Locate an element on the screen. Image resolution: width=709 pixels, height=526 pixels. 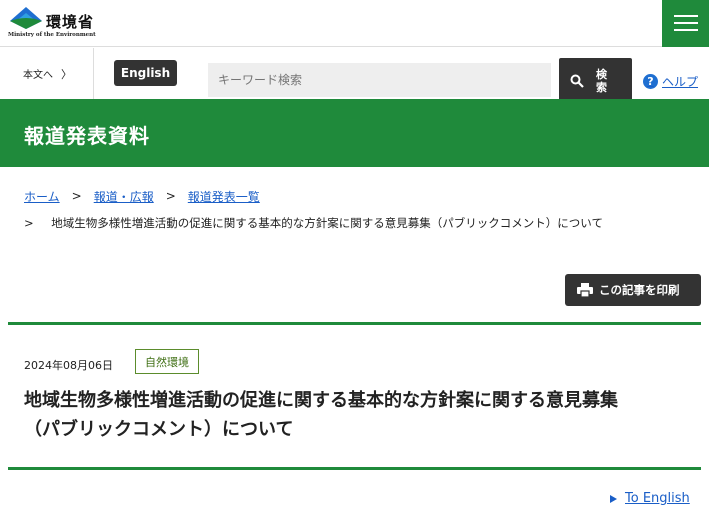
print-button: この記事を印刷 is located at coordinates (633, 290).